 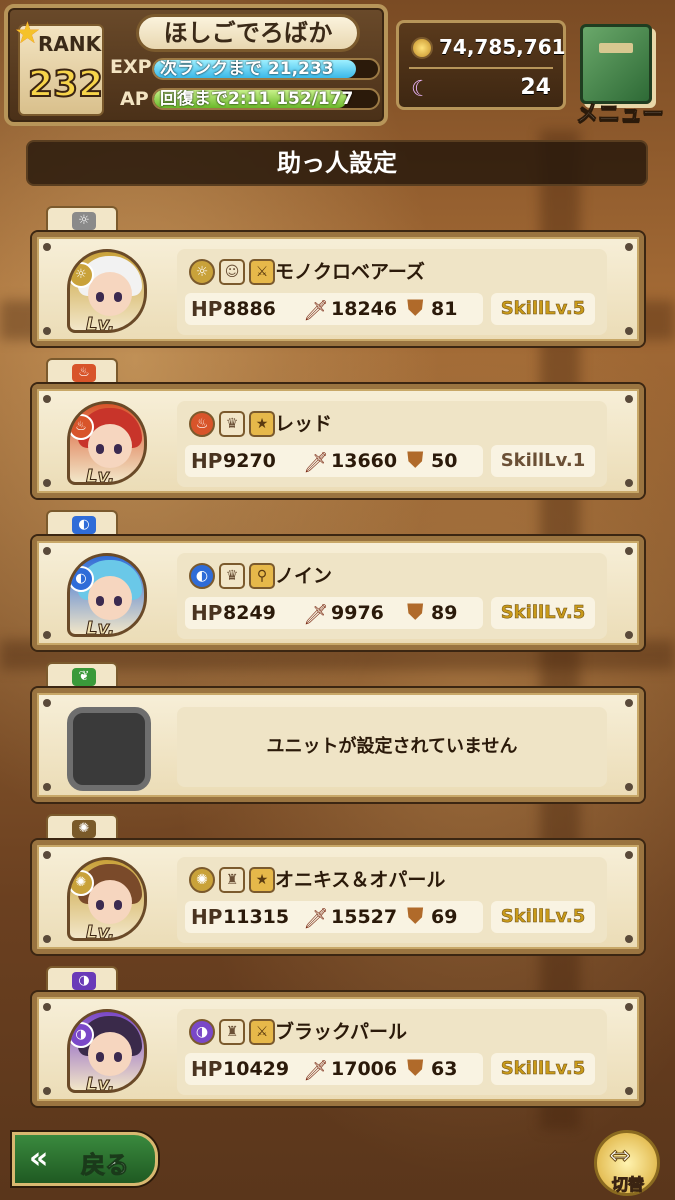 I want to click on empty-slot-text: ユニットが設定されていません, so click(x=392, y=747).